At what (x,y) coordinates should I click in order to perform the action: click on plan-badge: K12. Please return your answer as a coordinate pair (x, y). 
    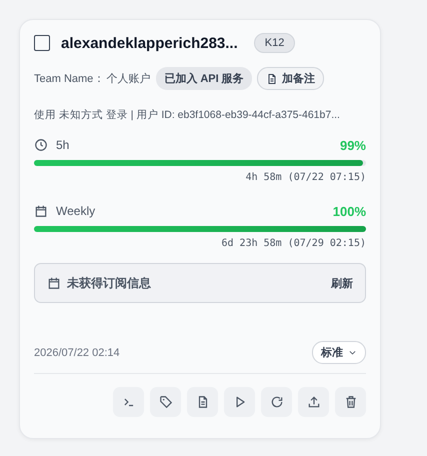
    Looking at the image, I should click on (275, 43).